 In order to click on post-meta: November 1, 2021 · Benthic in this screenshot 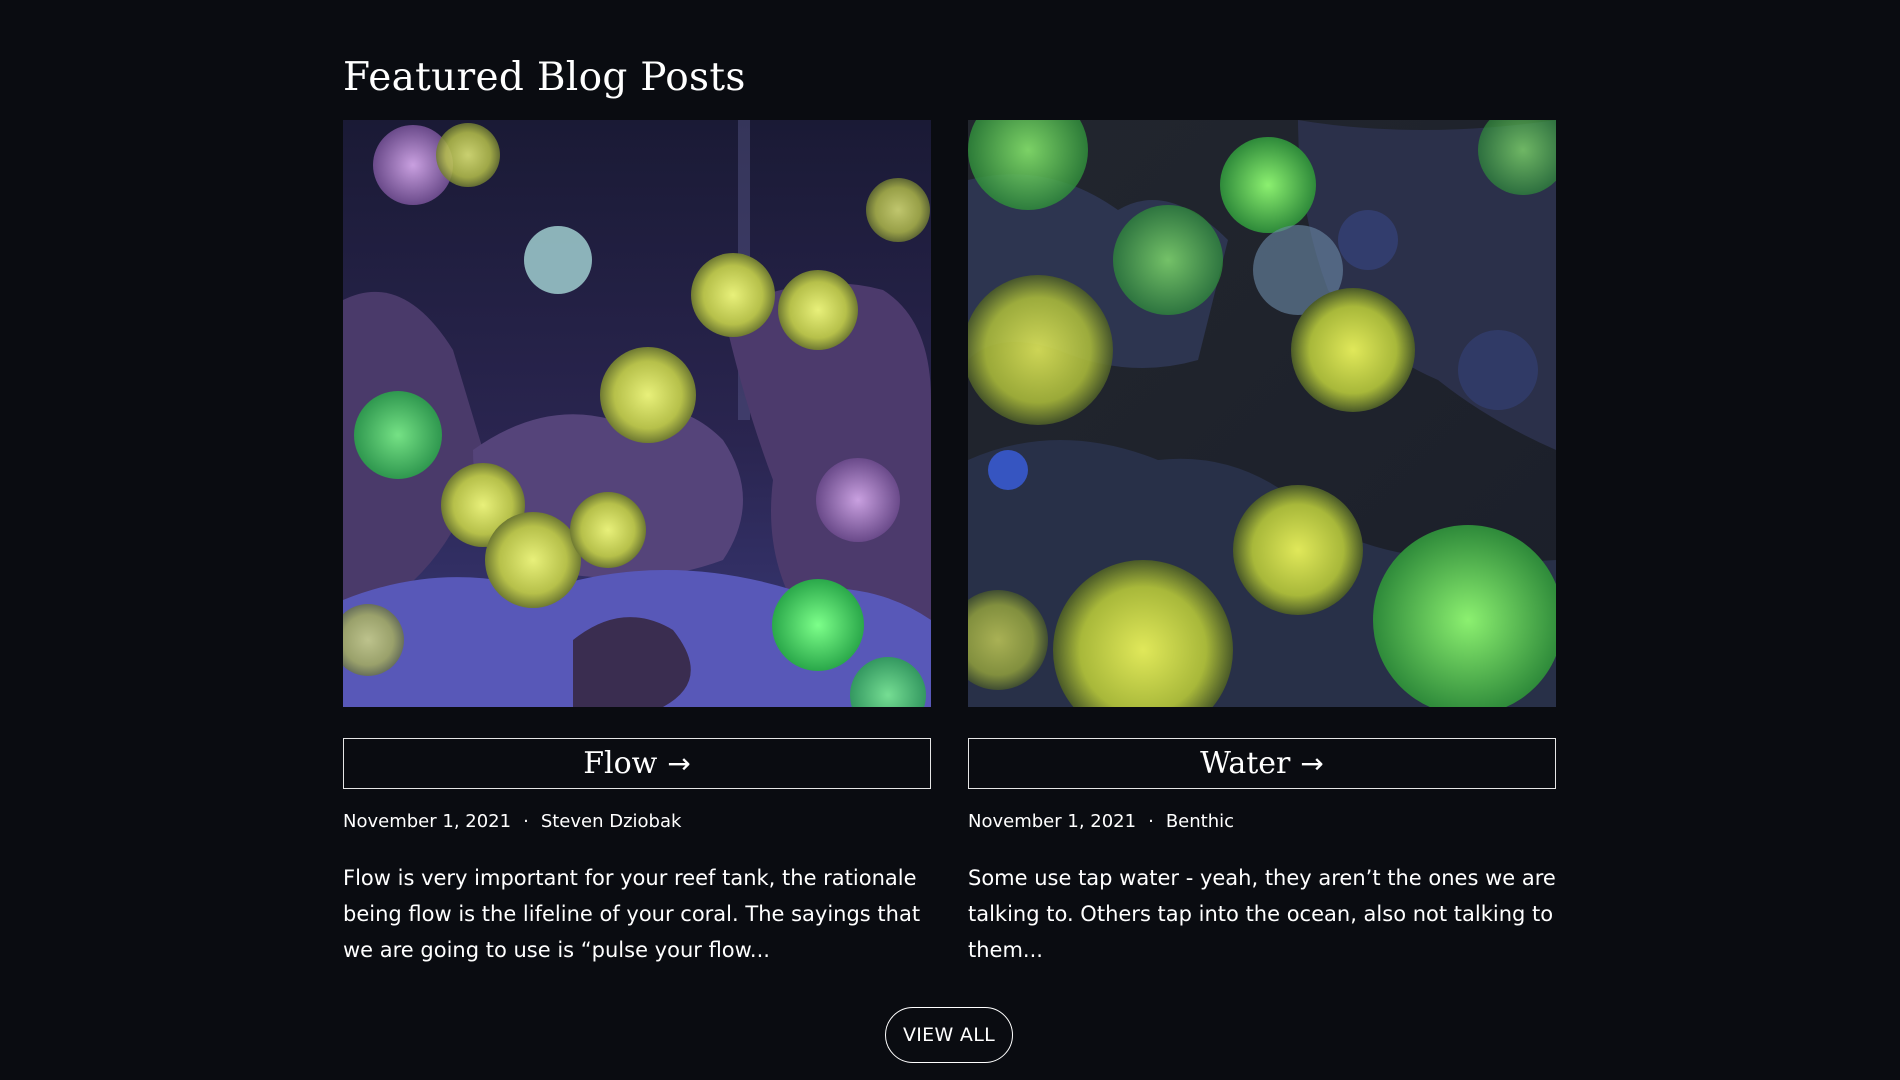, I will do `click(1101, 822)`.